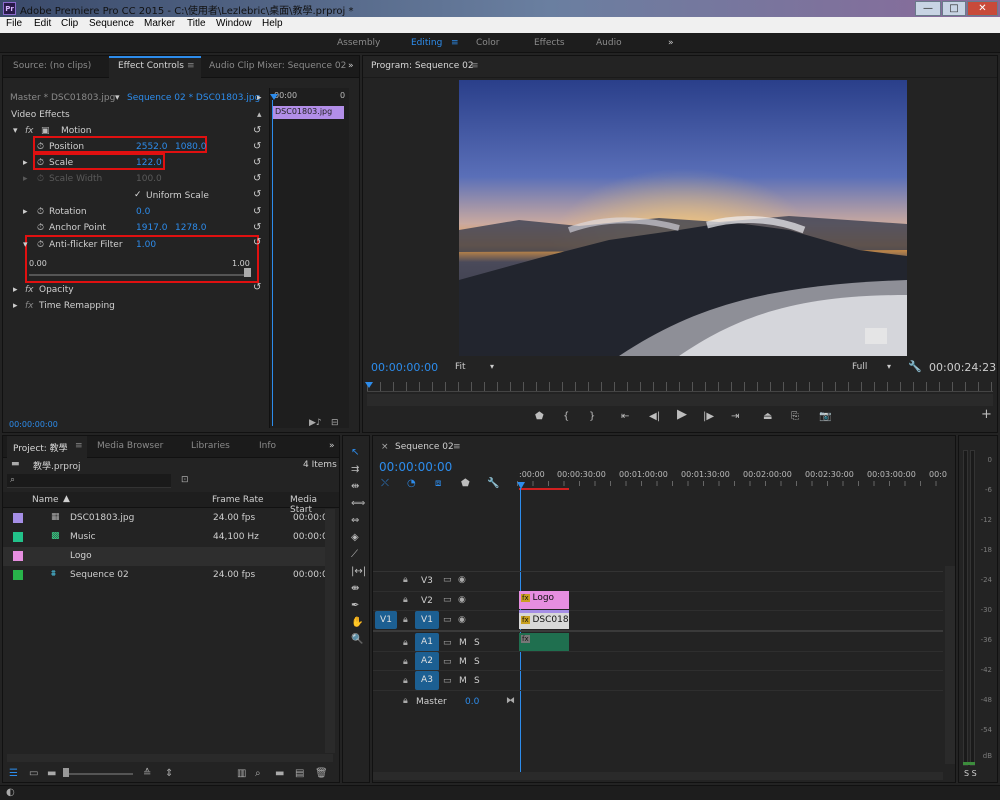  Describe the element at coordinates (427, 642) in the screenshot. I see `track-target-a1: A1` at that location.